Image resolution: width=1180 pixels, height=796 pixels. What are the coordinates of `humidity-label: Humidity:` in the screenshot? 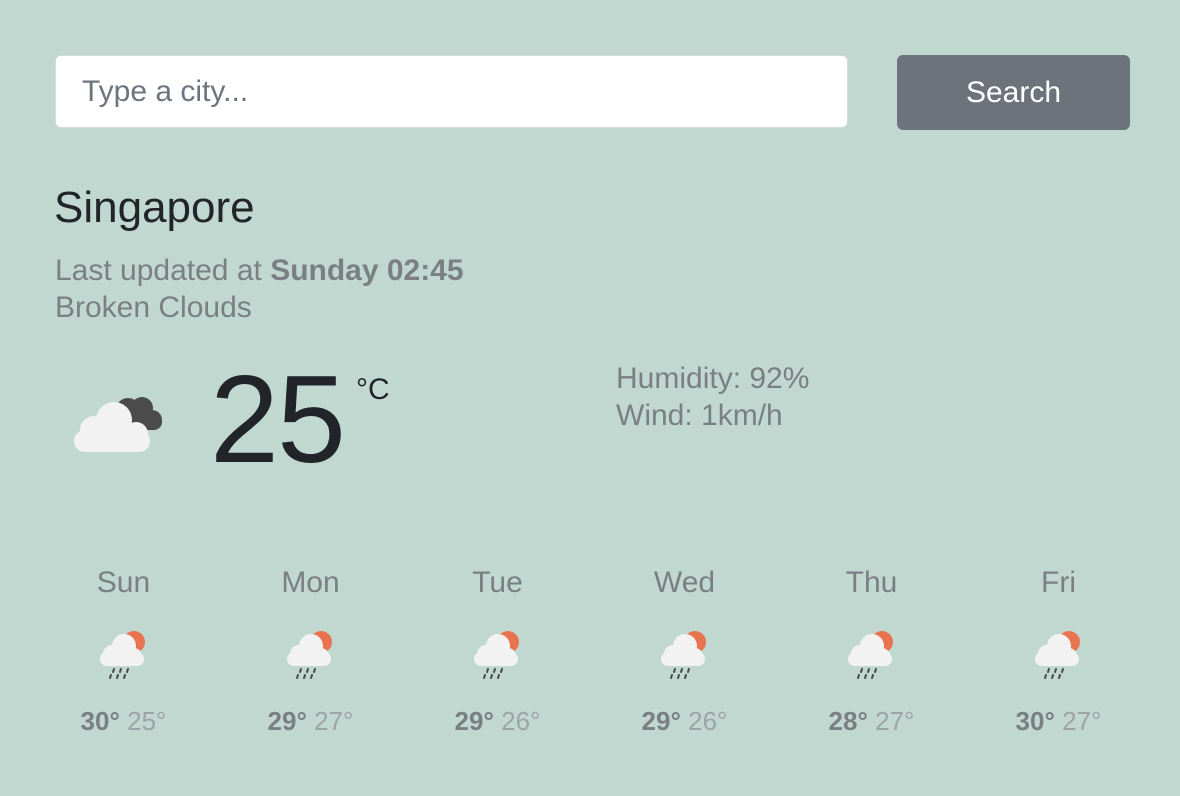 It's located at (679, 378).